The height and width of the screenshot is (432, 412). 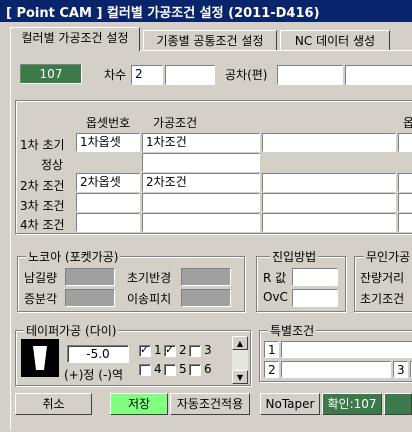 What do you see at coordinates (201, 182) in the screenshot?
I see `row3-condition: 2차조건` at bounding box center [201, 182].